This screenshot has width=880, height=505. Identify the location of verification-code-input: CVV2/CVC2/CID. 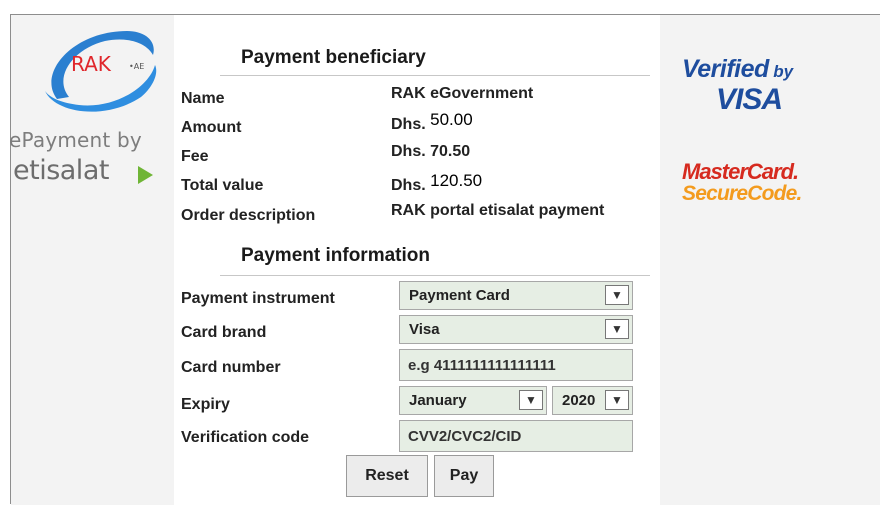
(516, 436).